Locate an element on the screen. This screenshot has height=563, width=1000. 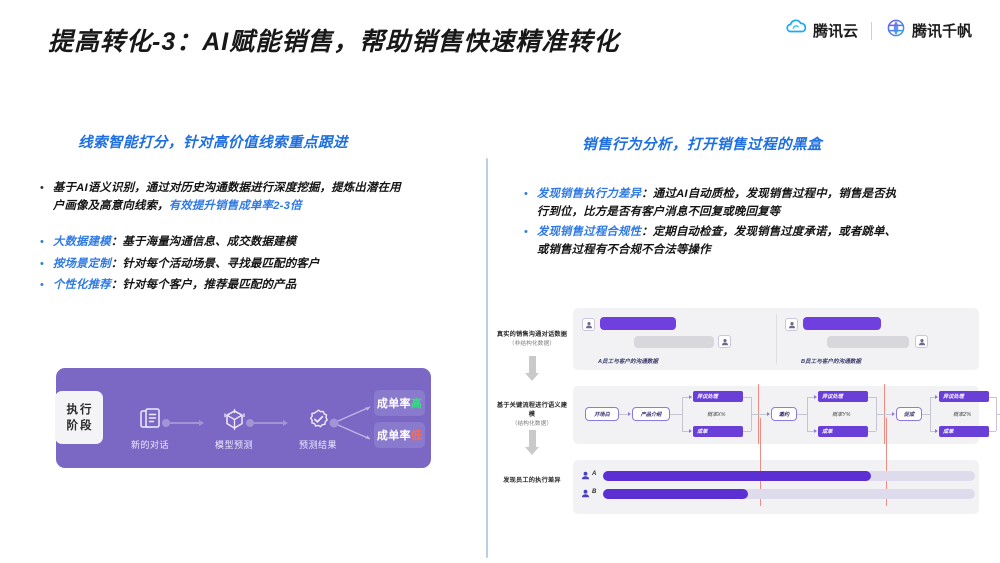
tencent-cloud-icon is located at coordinates (797, 30).